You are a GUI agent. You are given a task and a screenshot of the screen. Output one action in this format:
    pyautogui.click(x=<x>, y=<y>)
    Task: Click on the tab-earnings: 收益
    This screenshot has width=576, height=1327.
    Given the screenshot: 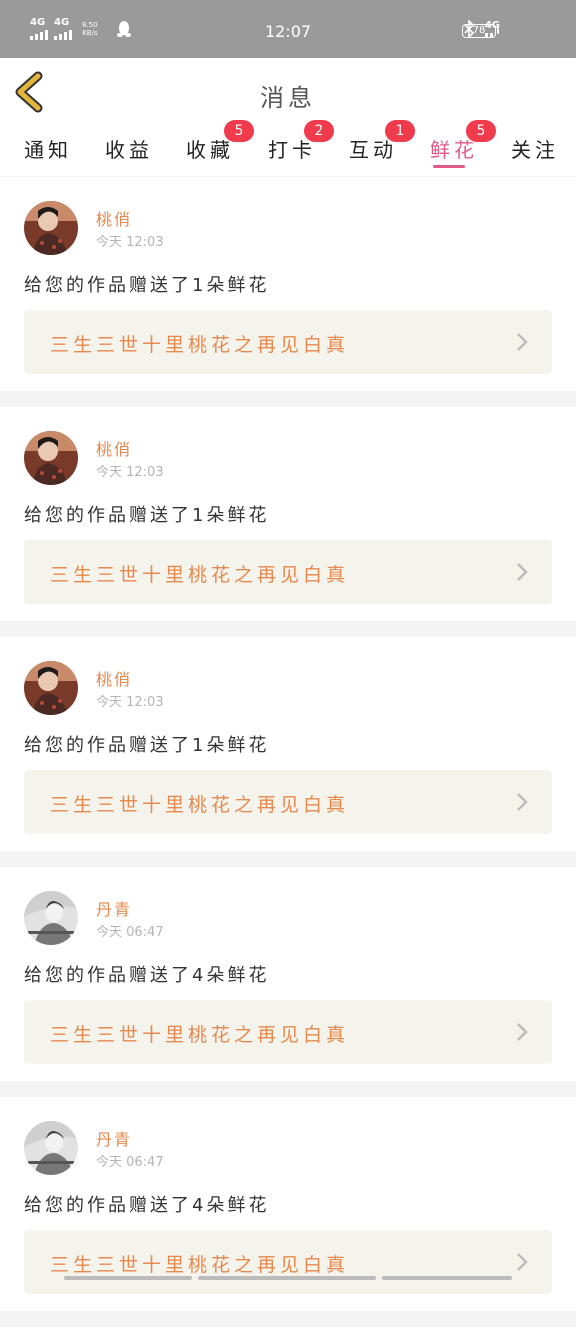 What is the action you would take?
    pyautogui.click(x=129, y=148)
    